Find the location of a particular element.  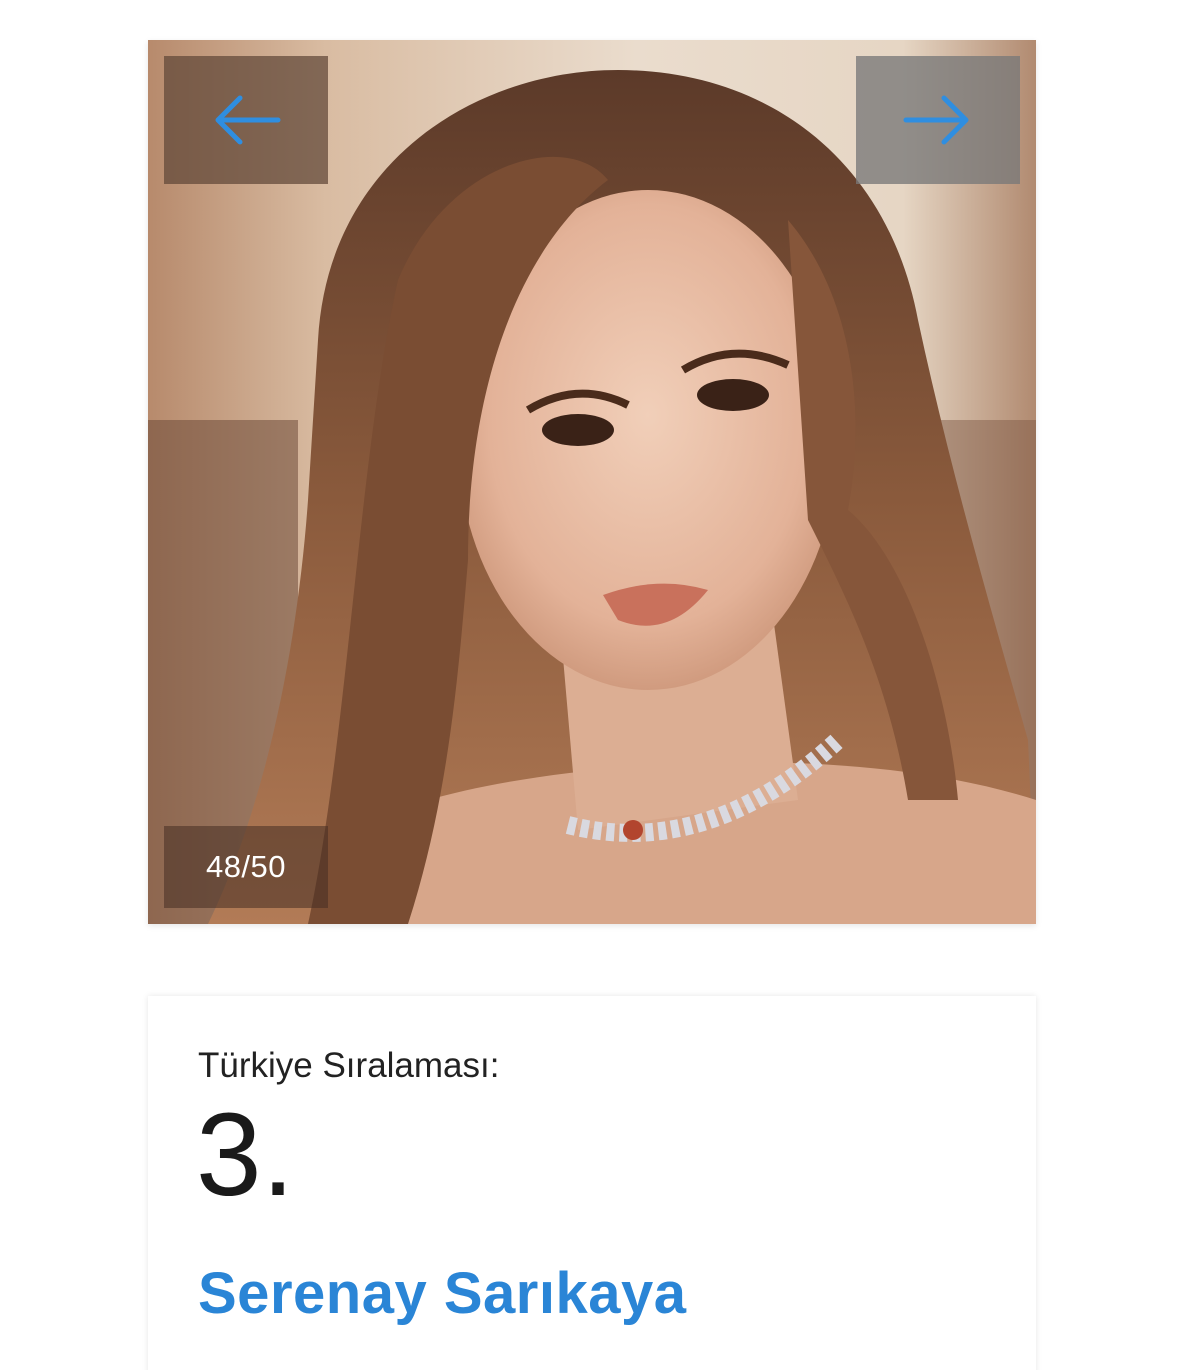

previous-photo-button is located at coordinates (246, 120).